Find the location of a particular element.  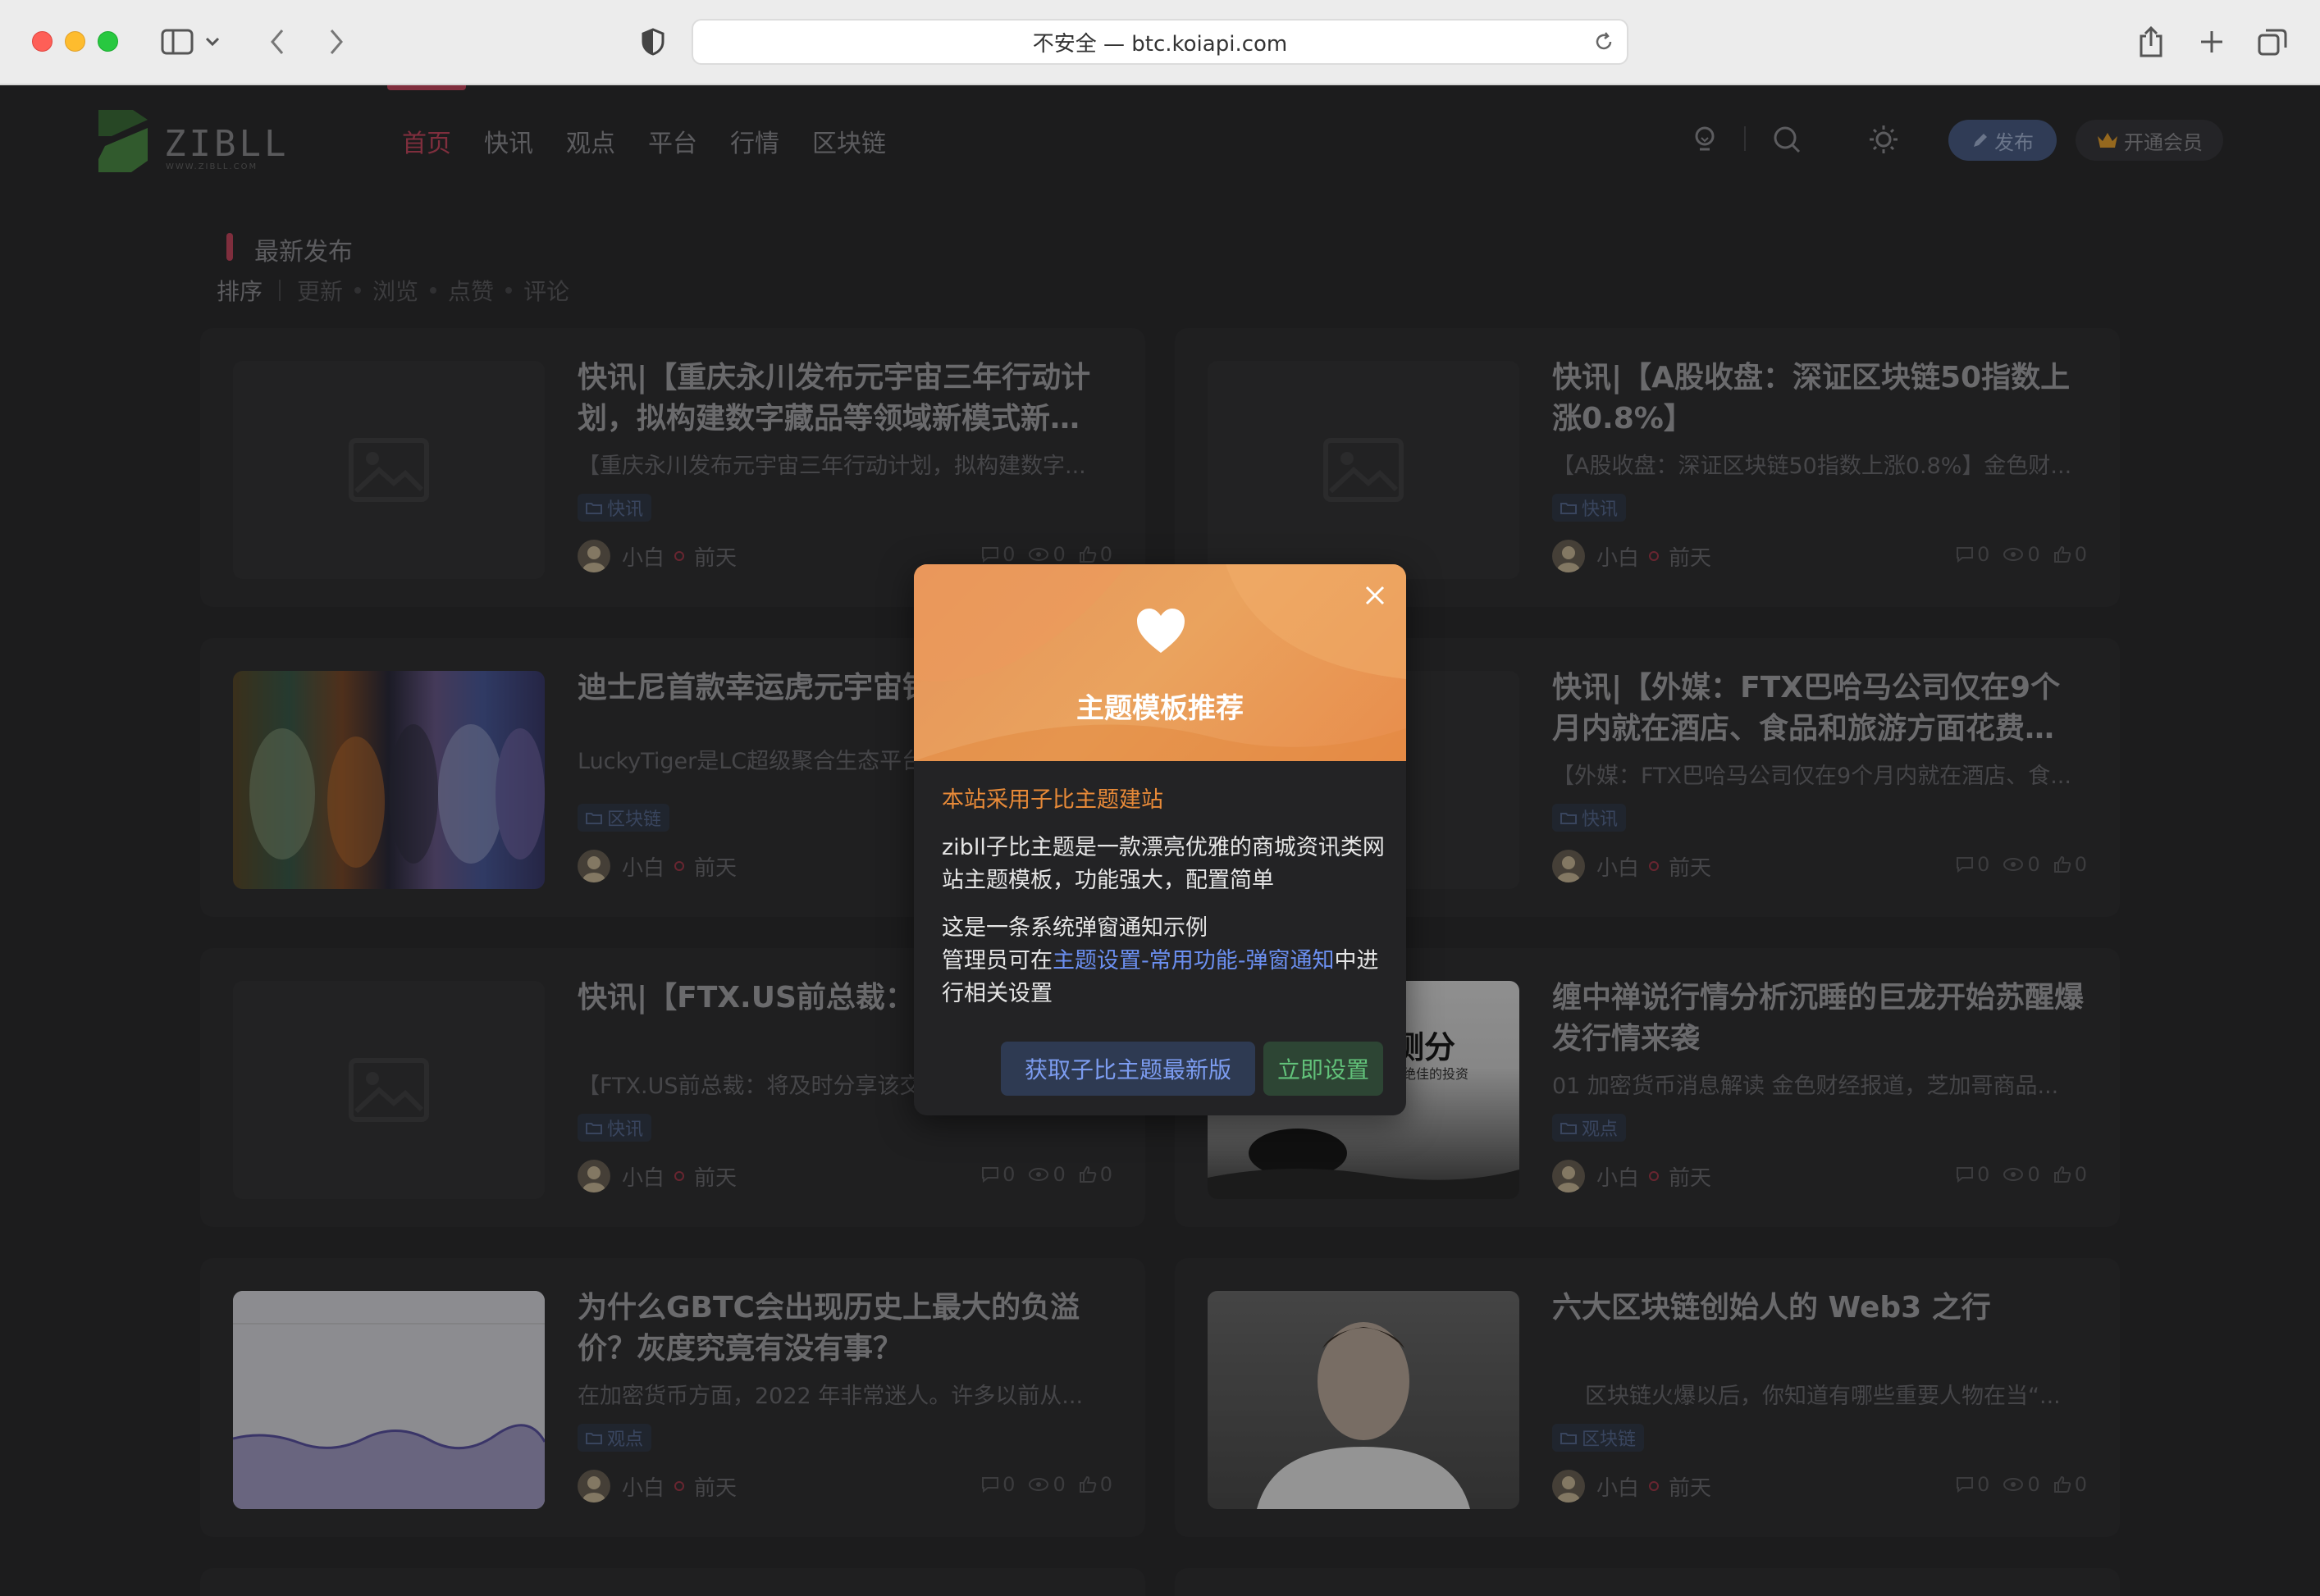

share-icon is located at coordinates (2151, 41).